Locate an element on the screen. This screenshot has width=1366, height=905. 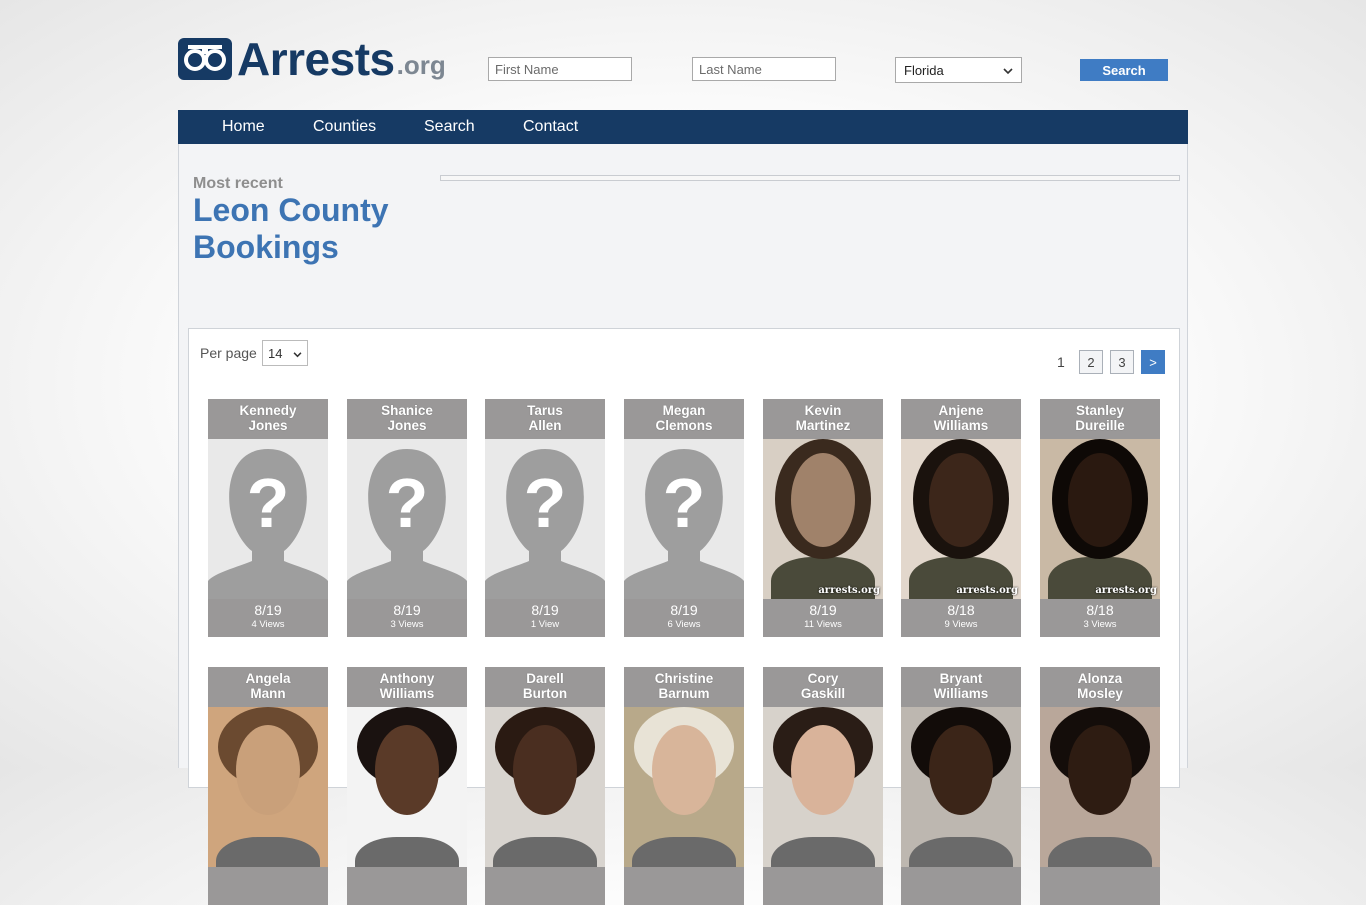
booking-card: Anjene Williams arrests.org 8/18 9 Views is located at coordinates (961, 518).